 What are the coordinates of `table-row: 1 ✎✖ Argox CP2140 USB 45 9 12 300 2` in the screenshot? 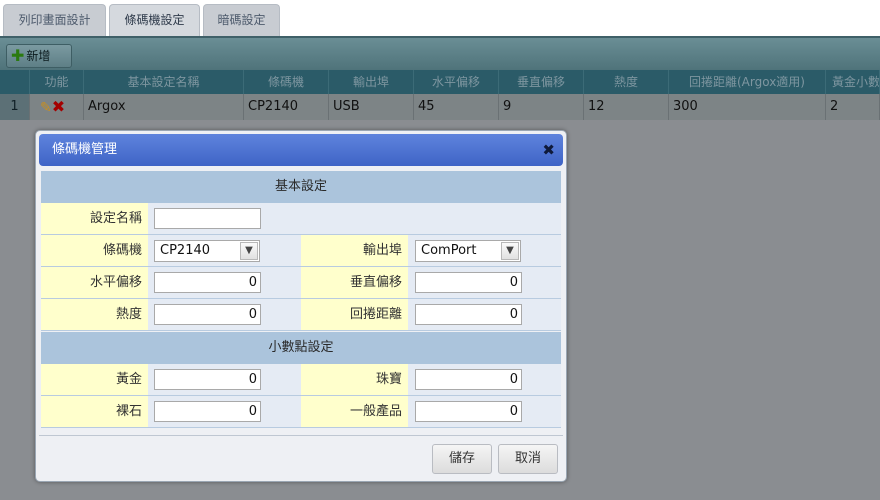 It's located at (440, 107).